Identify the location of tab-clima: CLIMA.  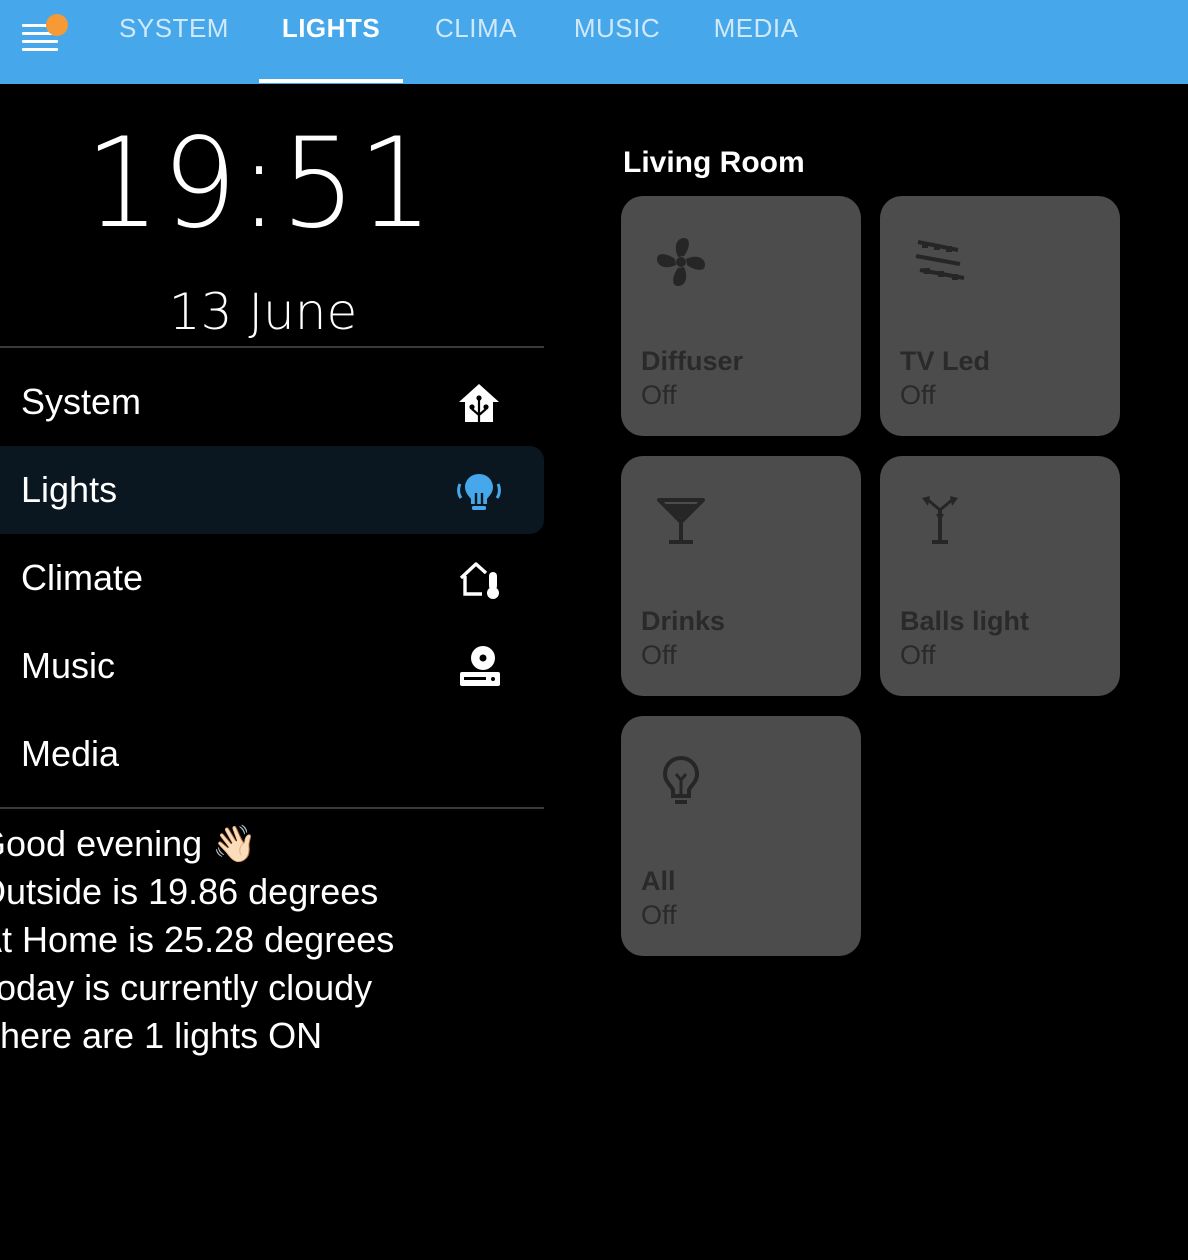
(476, 42).